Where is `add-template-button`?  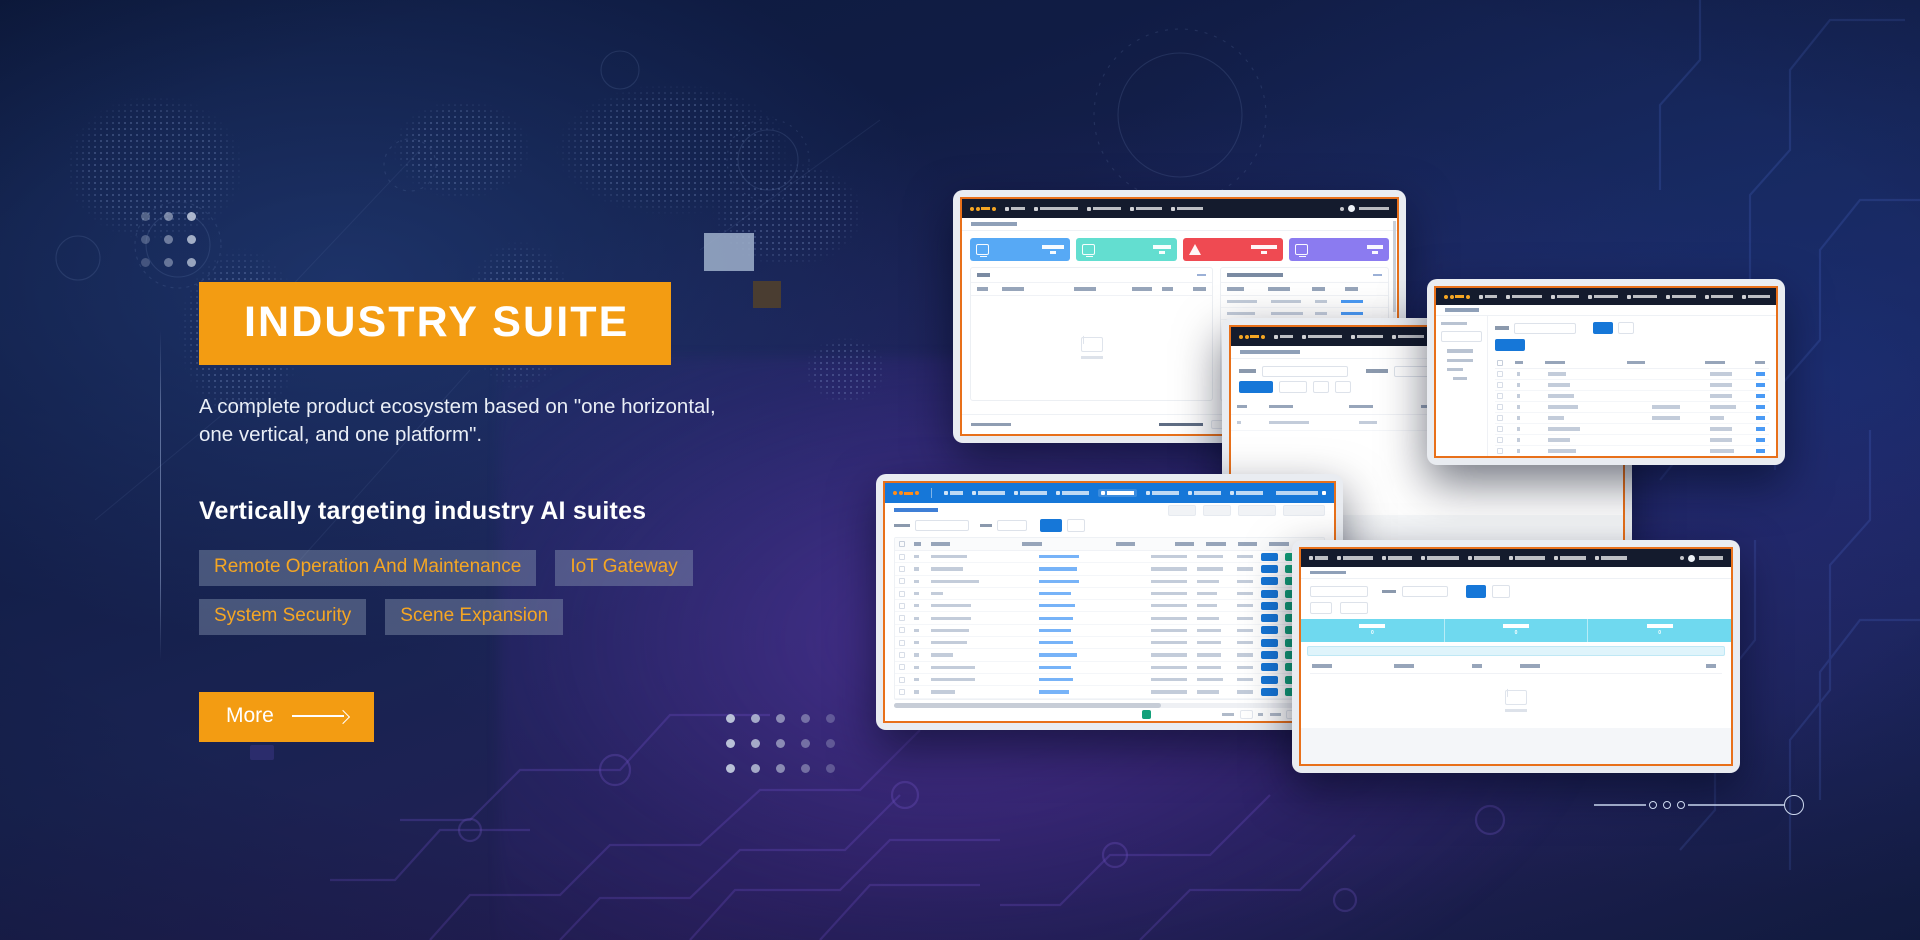
add-template-button is located at coordinates (1256, 387).